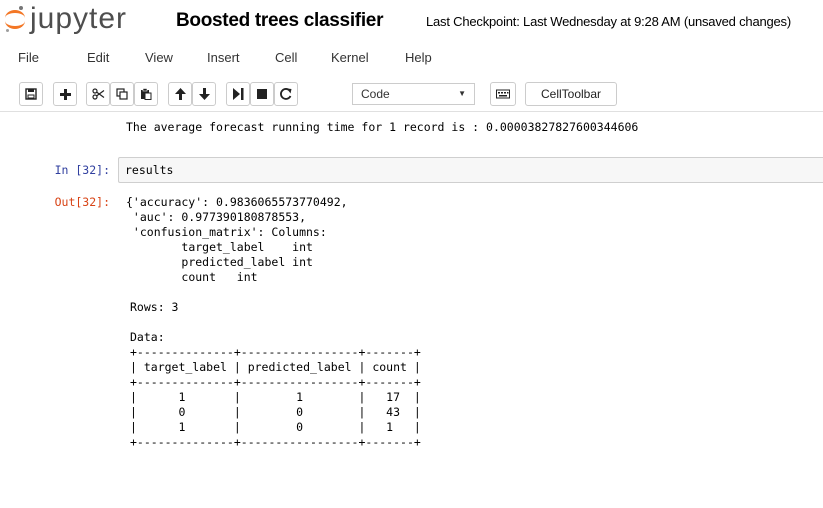 The height and width of the screenshot is (508, 823). I want to click on cell-type-select: Code ▼, so click(413, 94).